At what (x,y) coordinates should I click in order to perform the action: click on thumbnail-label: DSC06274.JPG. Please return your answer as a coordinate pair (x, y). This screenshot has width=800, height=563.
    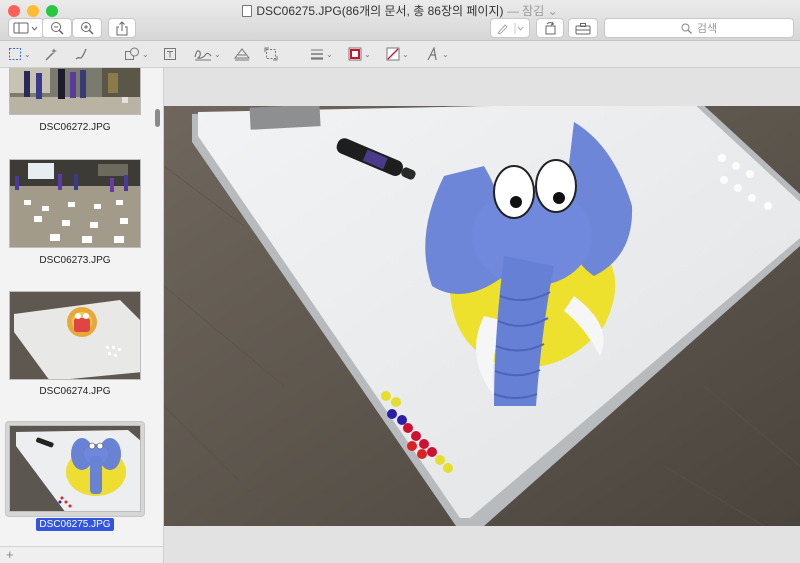
    Looking at the image, I should click on (75, 391).